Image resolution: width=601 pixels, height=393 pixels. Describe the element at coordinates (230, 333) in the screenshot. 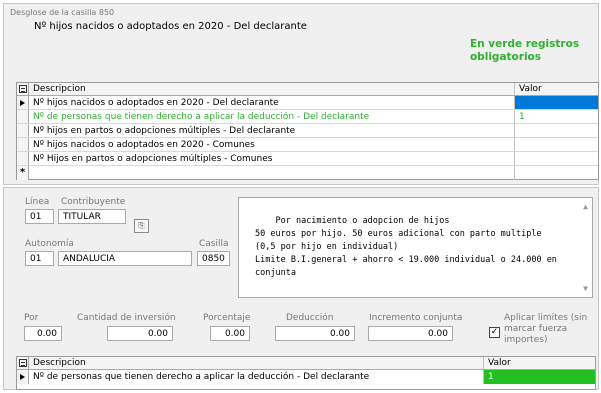

I see `porcentaje-field: 0.00` at that location.